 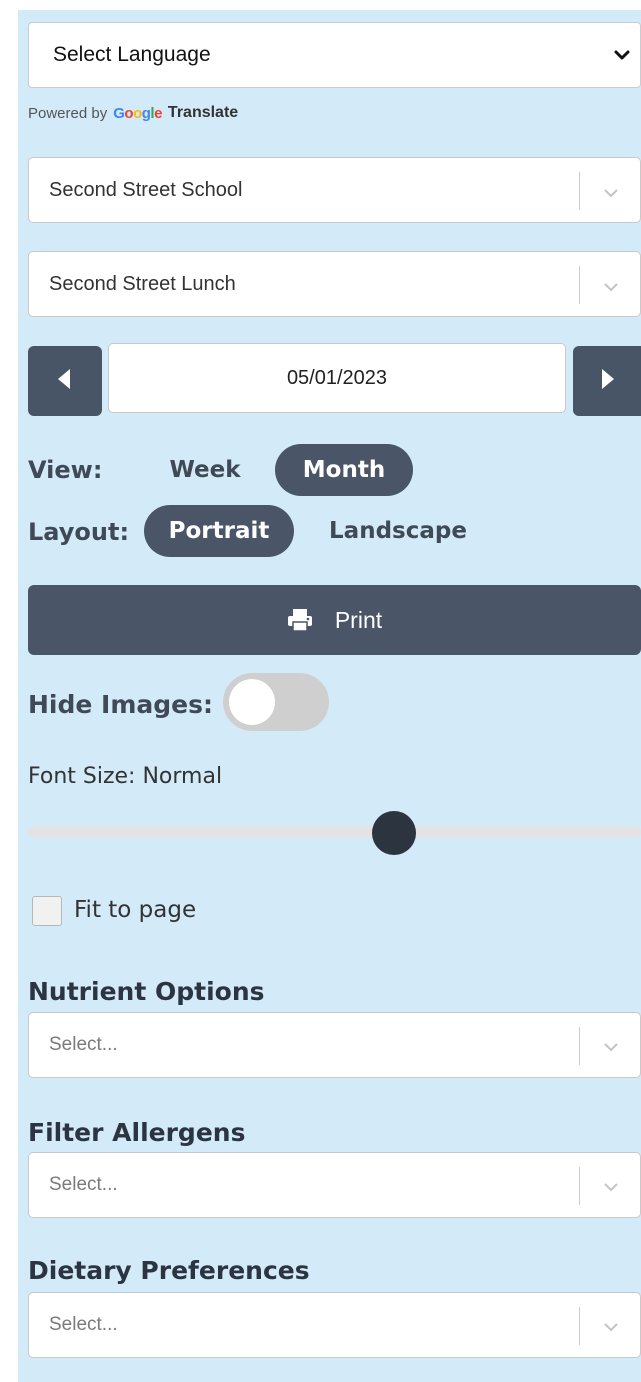 What do you see at coordinates (137, 1132) in the screenshot?
I see `filter-allergens-heading: Filter Allergens` at bounding box center [137, 1132].